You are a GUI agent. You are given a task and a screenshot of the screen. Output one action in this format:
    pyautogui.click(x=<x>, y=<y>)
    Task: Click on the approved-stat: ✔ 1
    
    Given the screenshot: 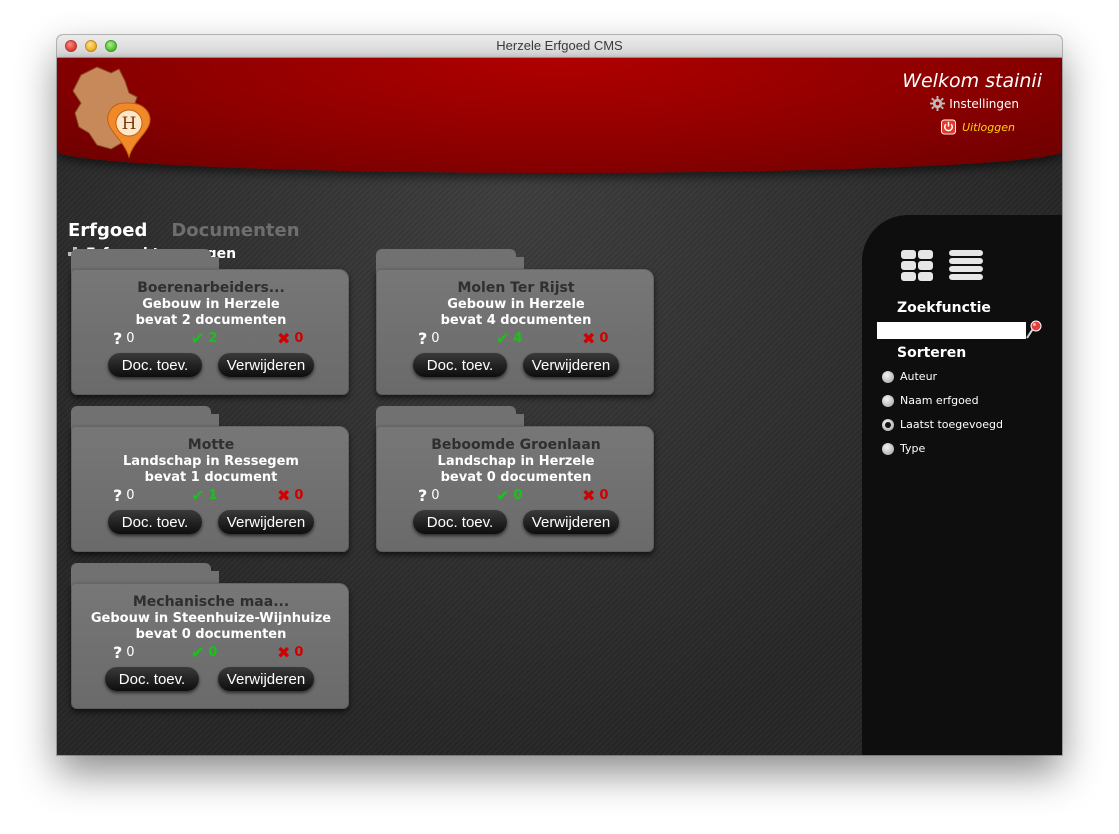 What is the action you would take?
    pyautogui.click(x=204, y=495)
    